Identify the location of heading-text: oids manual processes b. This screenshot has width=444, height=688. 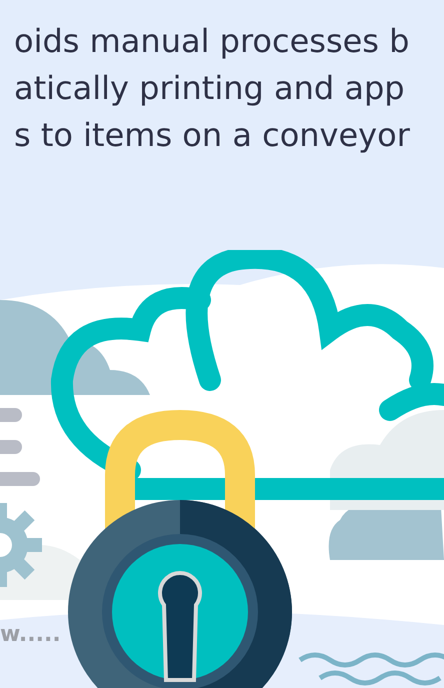
(212, 41).